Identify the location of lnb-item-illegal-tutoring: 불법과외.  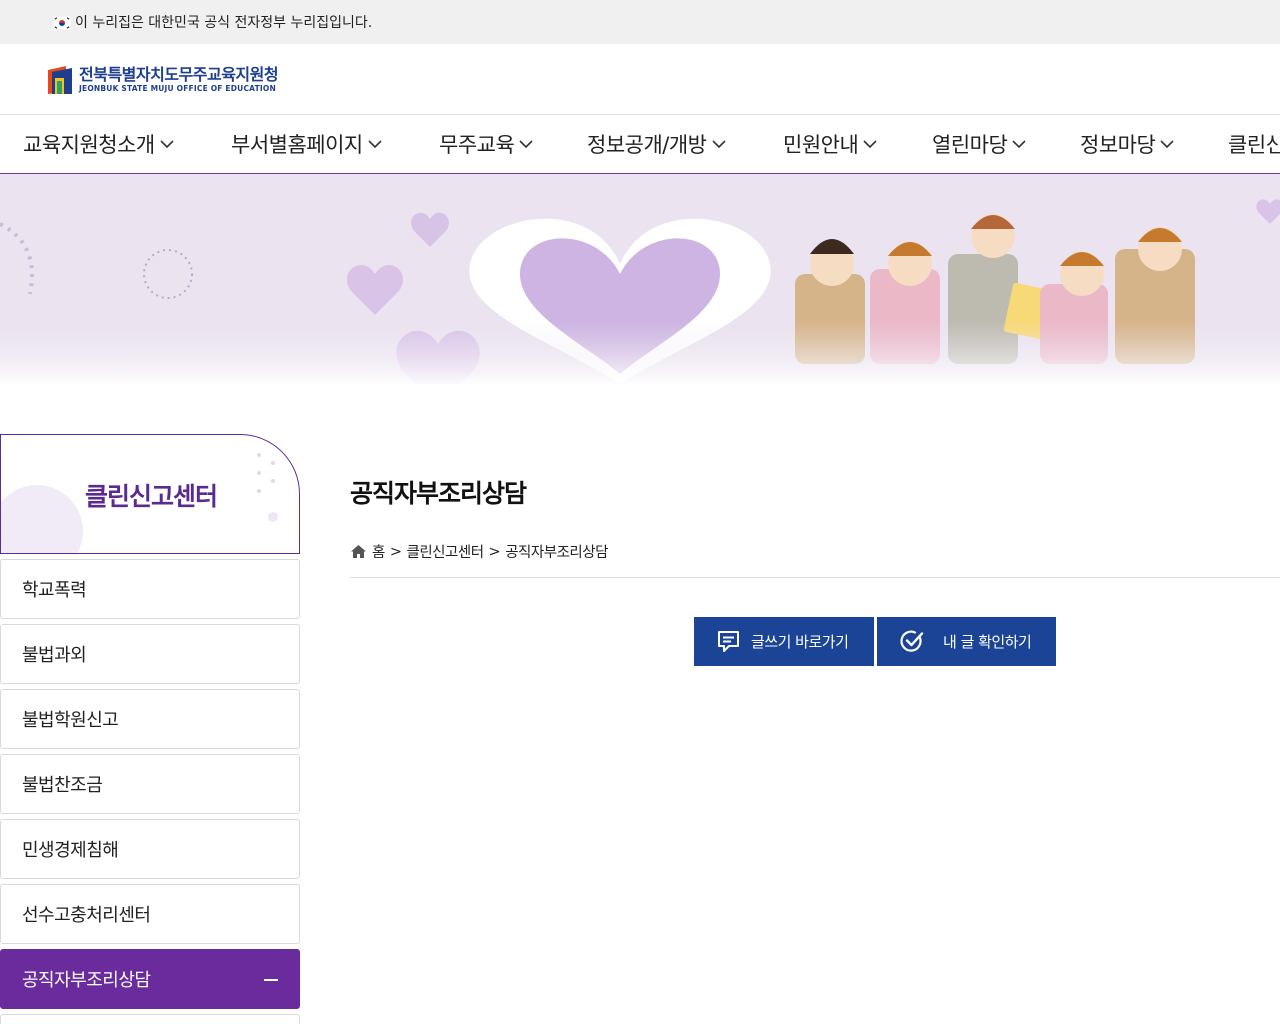
(150, 654).